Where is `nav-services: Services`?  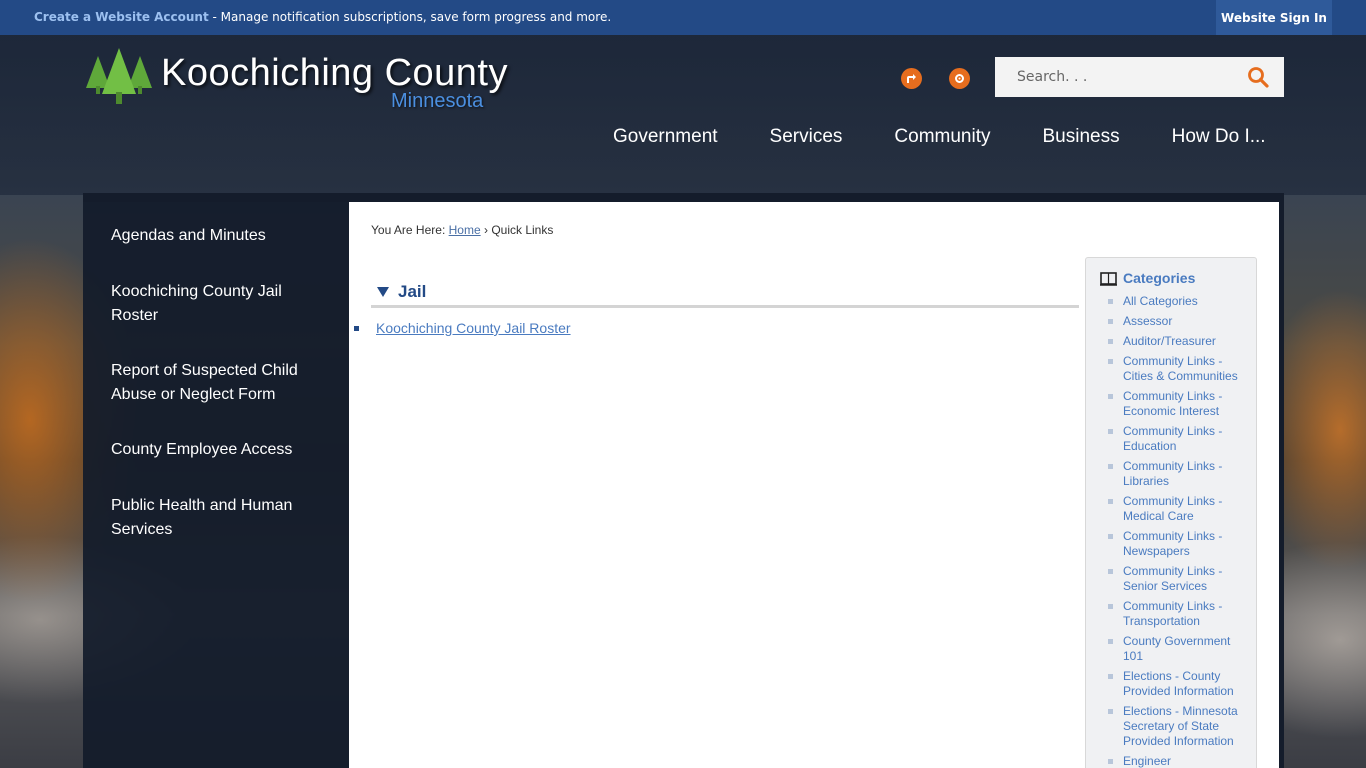
nav-services: Services is located at coordinates (806, 137).